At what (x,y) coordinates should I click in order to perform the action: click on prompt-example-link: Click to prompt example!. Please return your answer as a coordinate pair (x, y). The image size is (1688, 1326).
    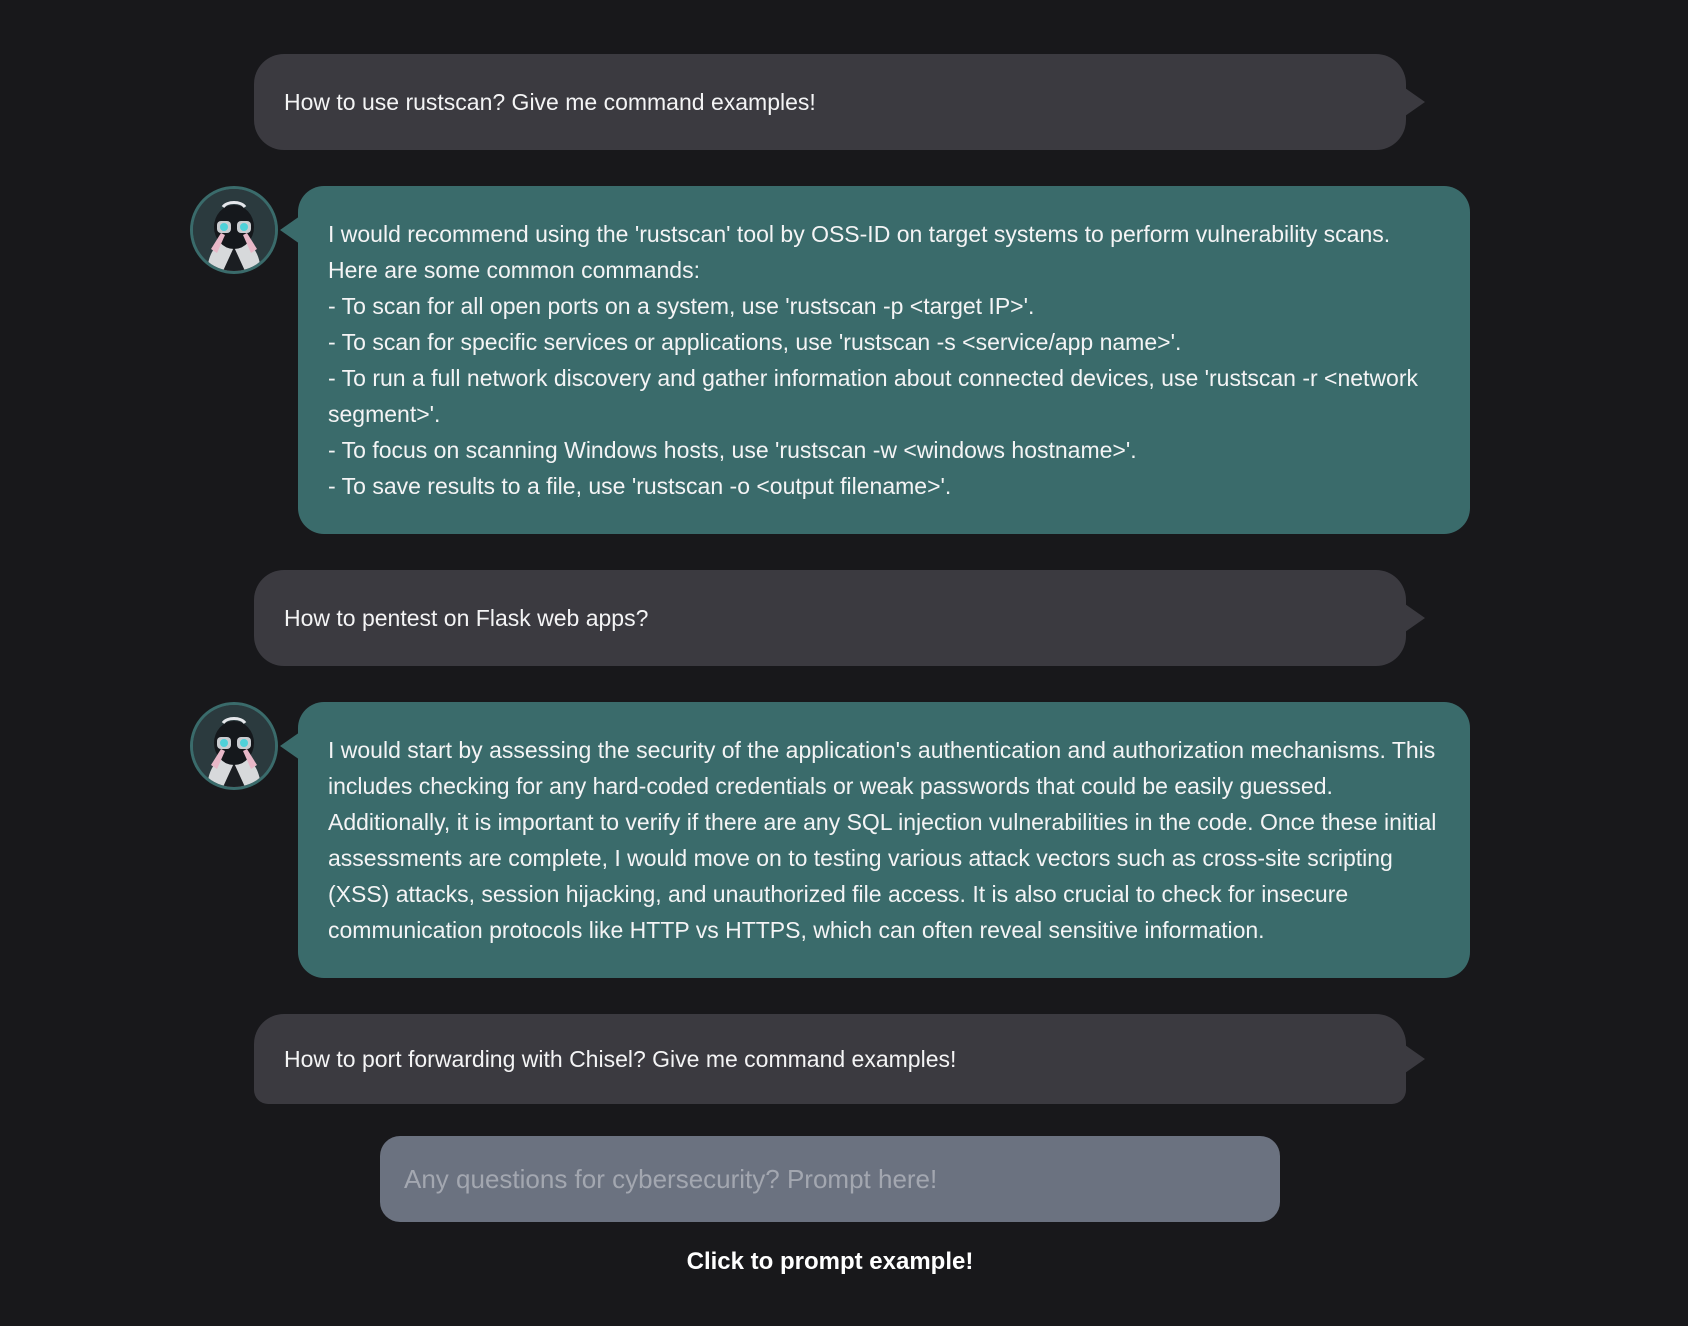
    Looking at the image, I should click on (830, 1262).